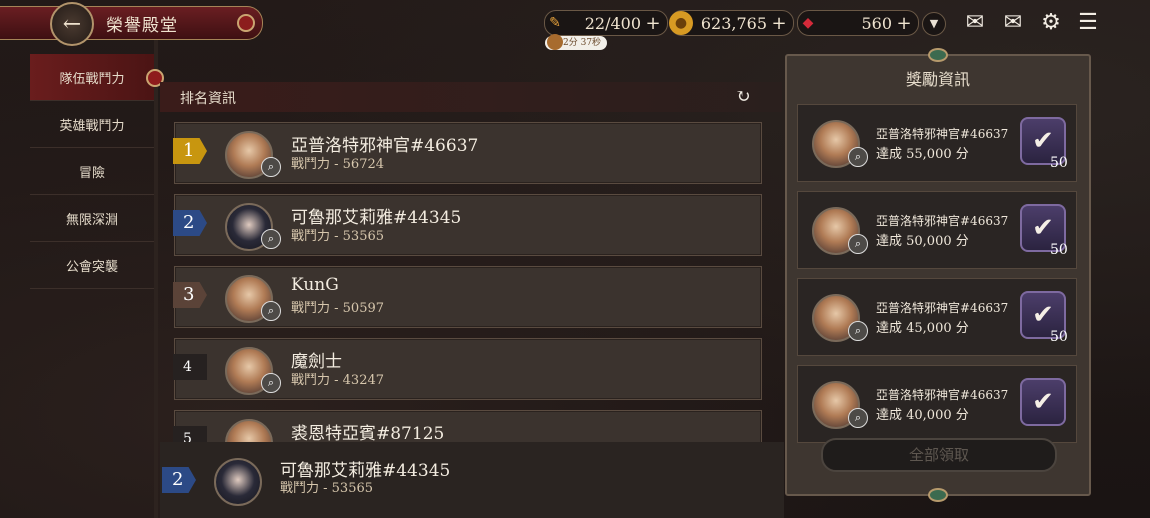  I want to click on player-name: 裘恩特亞賓#87125, so click(368, 433).